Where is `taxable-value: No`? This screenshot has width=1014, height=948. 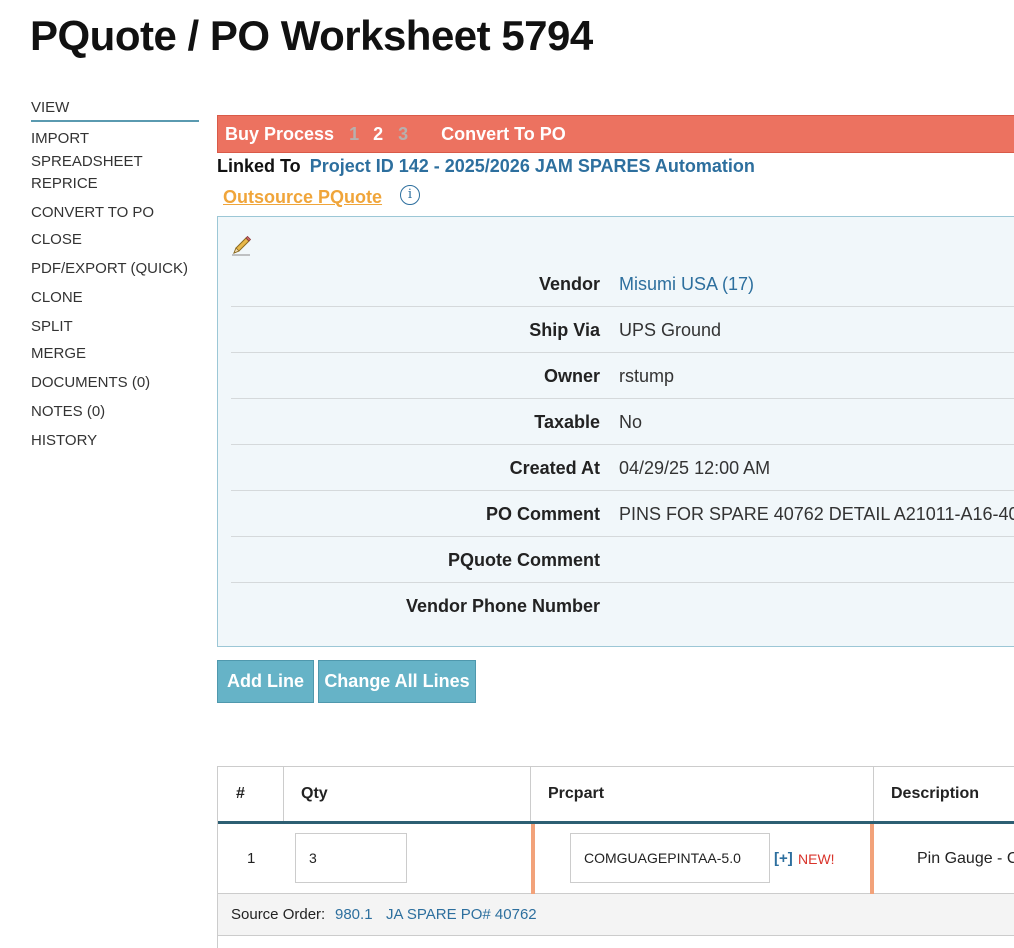 taxable-value: No is located at coordinates (631, 422).